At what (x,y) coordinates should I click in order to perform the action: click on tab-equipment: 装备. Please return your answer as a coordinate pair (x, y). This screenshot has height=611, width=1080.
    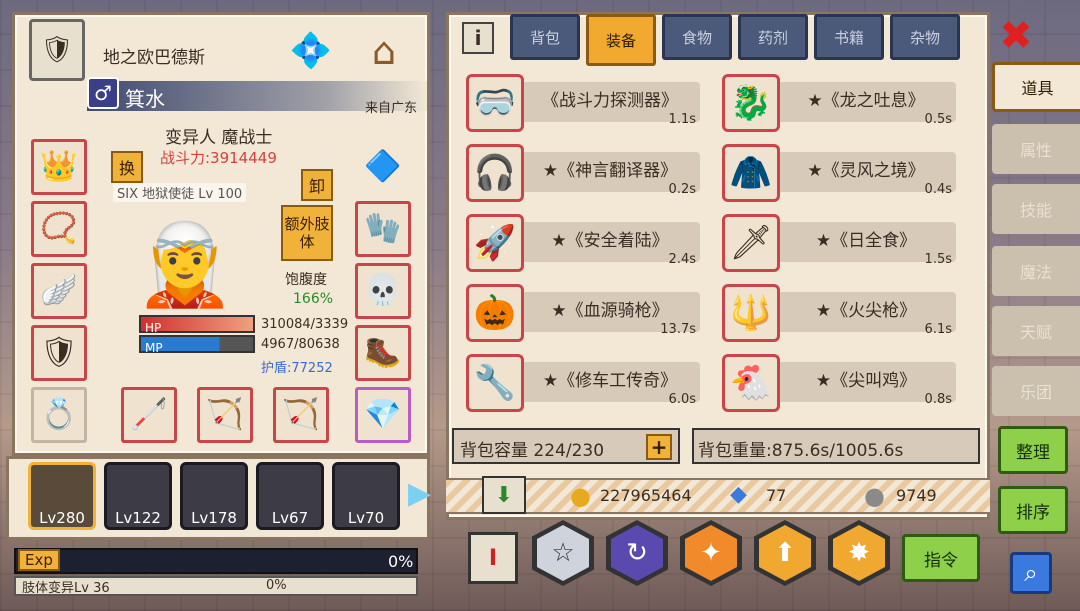
    Looking at the image, I should click on (621, 40).